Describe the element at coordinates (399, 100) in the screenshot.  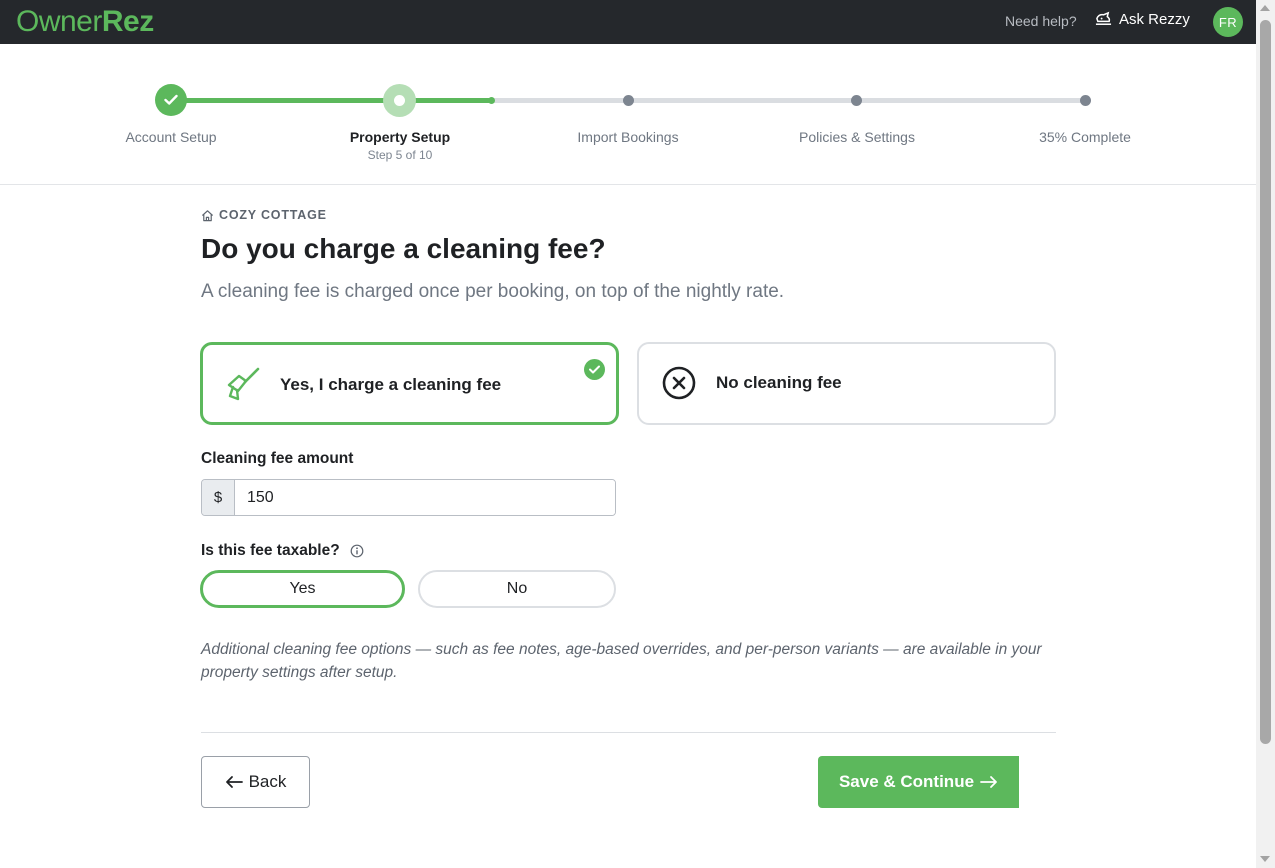
I see `step-property-setup-current-dot` at that location.